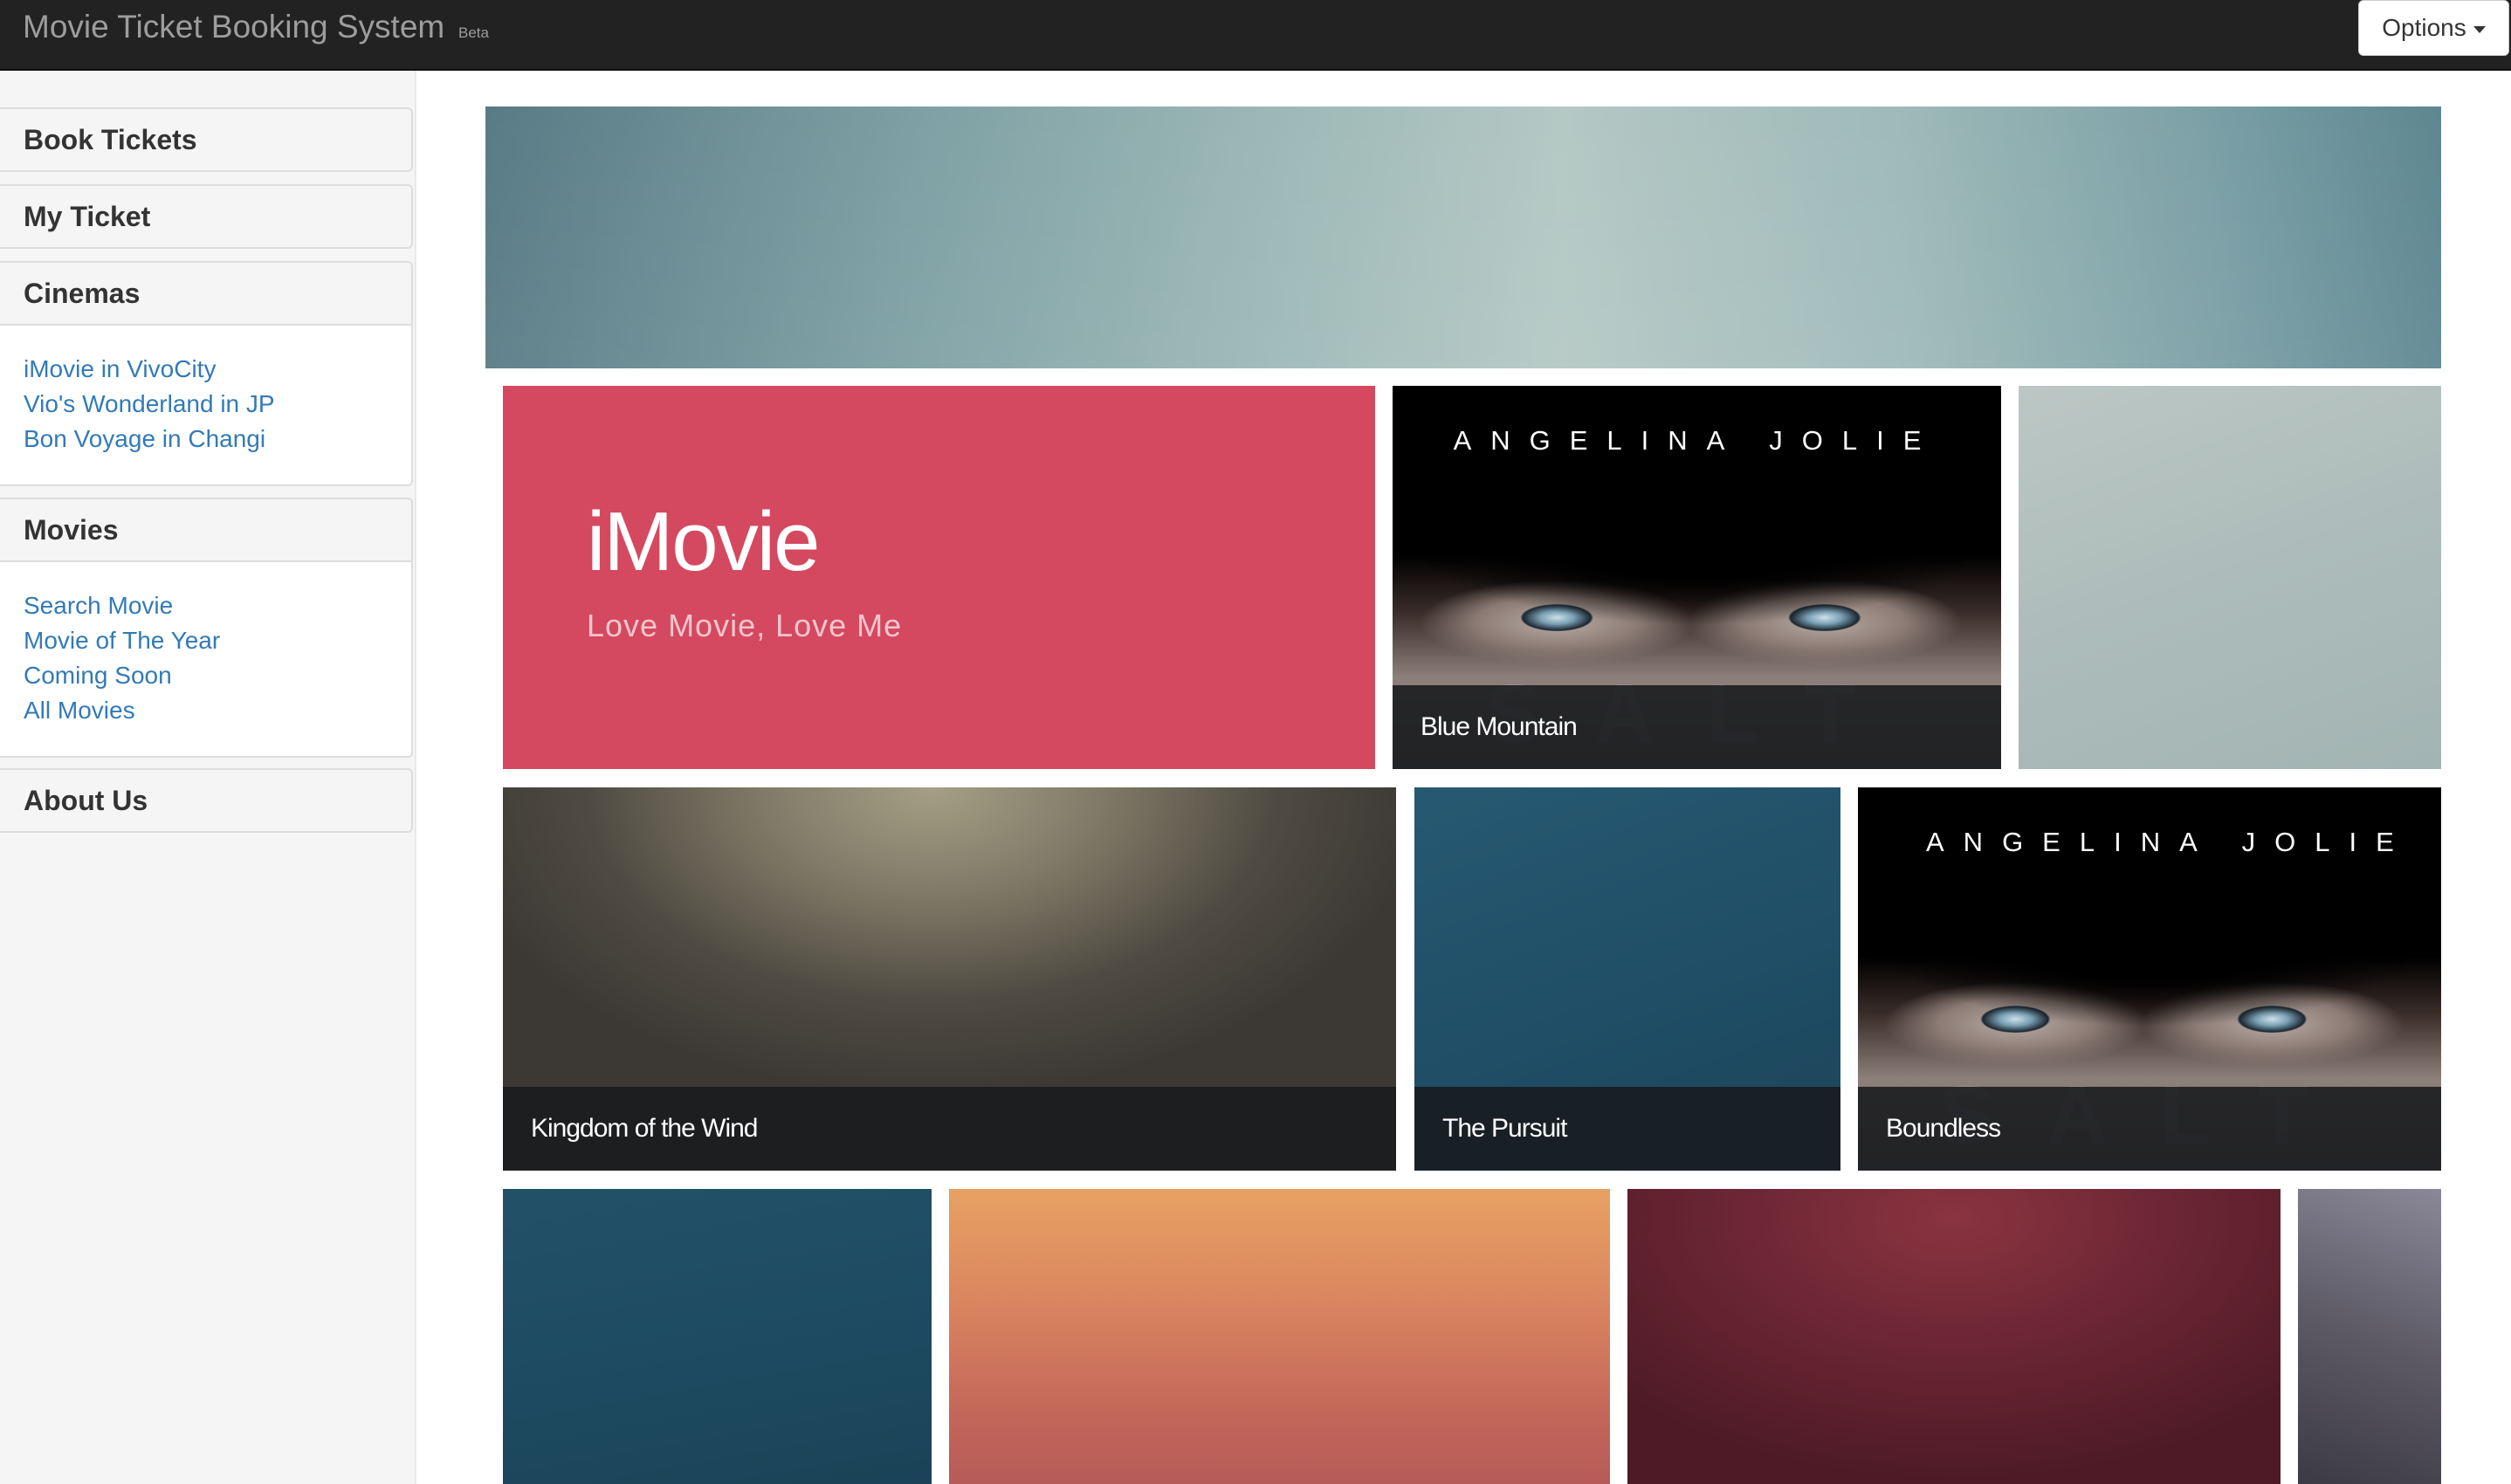 This screenshot has width=2511, height=1484. What do you see at coordinates (207, 140) in the screenshot?
I see `sidebar-item-book-tickets: Book Tickets` at bounding box center [207, 140].